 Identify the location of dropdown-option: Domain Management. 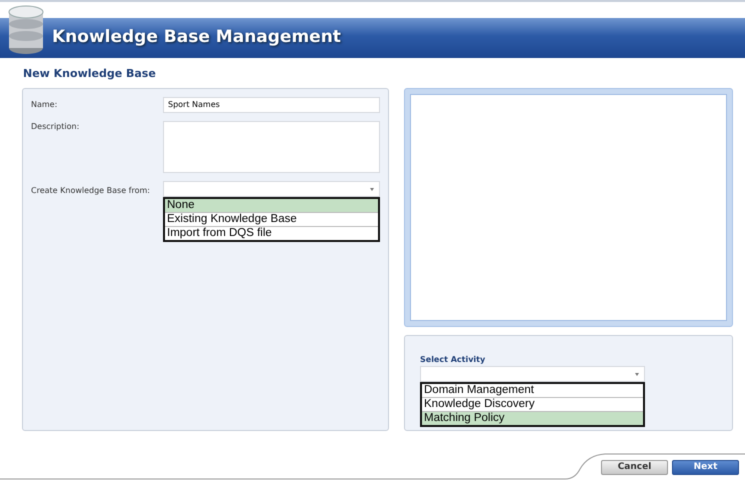
(532, 390).